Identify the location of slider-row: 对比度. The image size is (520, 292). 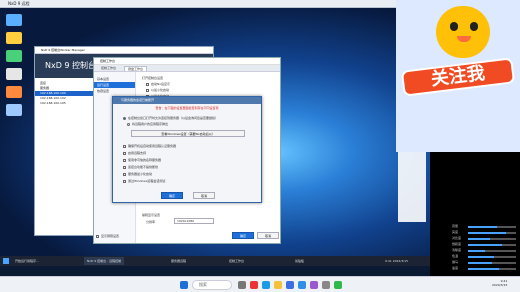
(485, 238).